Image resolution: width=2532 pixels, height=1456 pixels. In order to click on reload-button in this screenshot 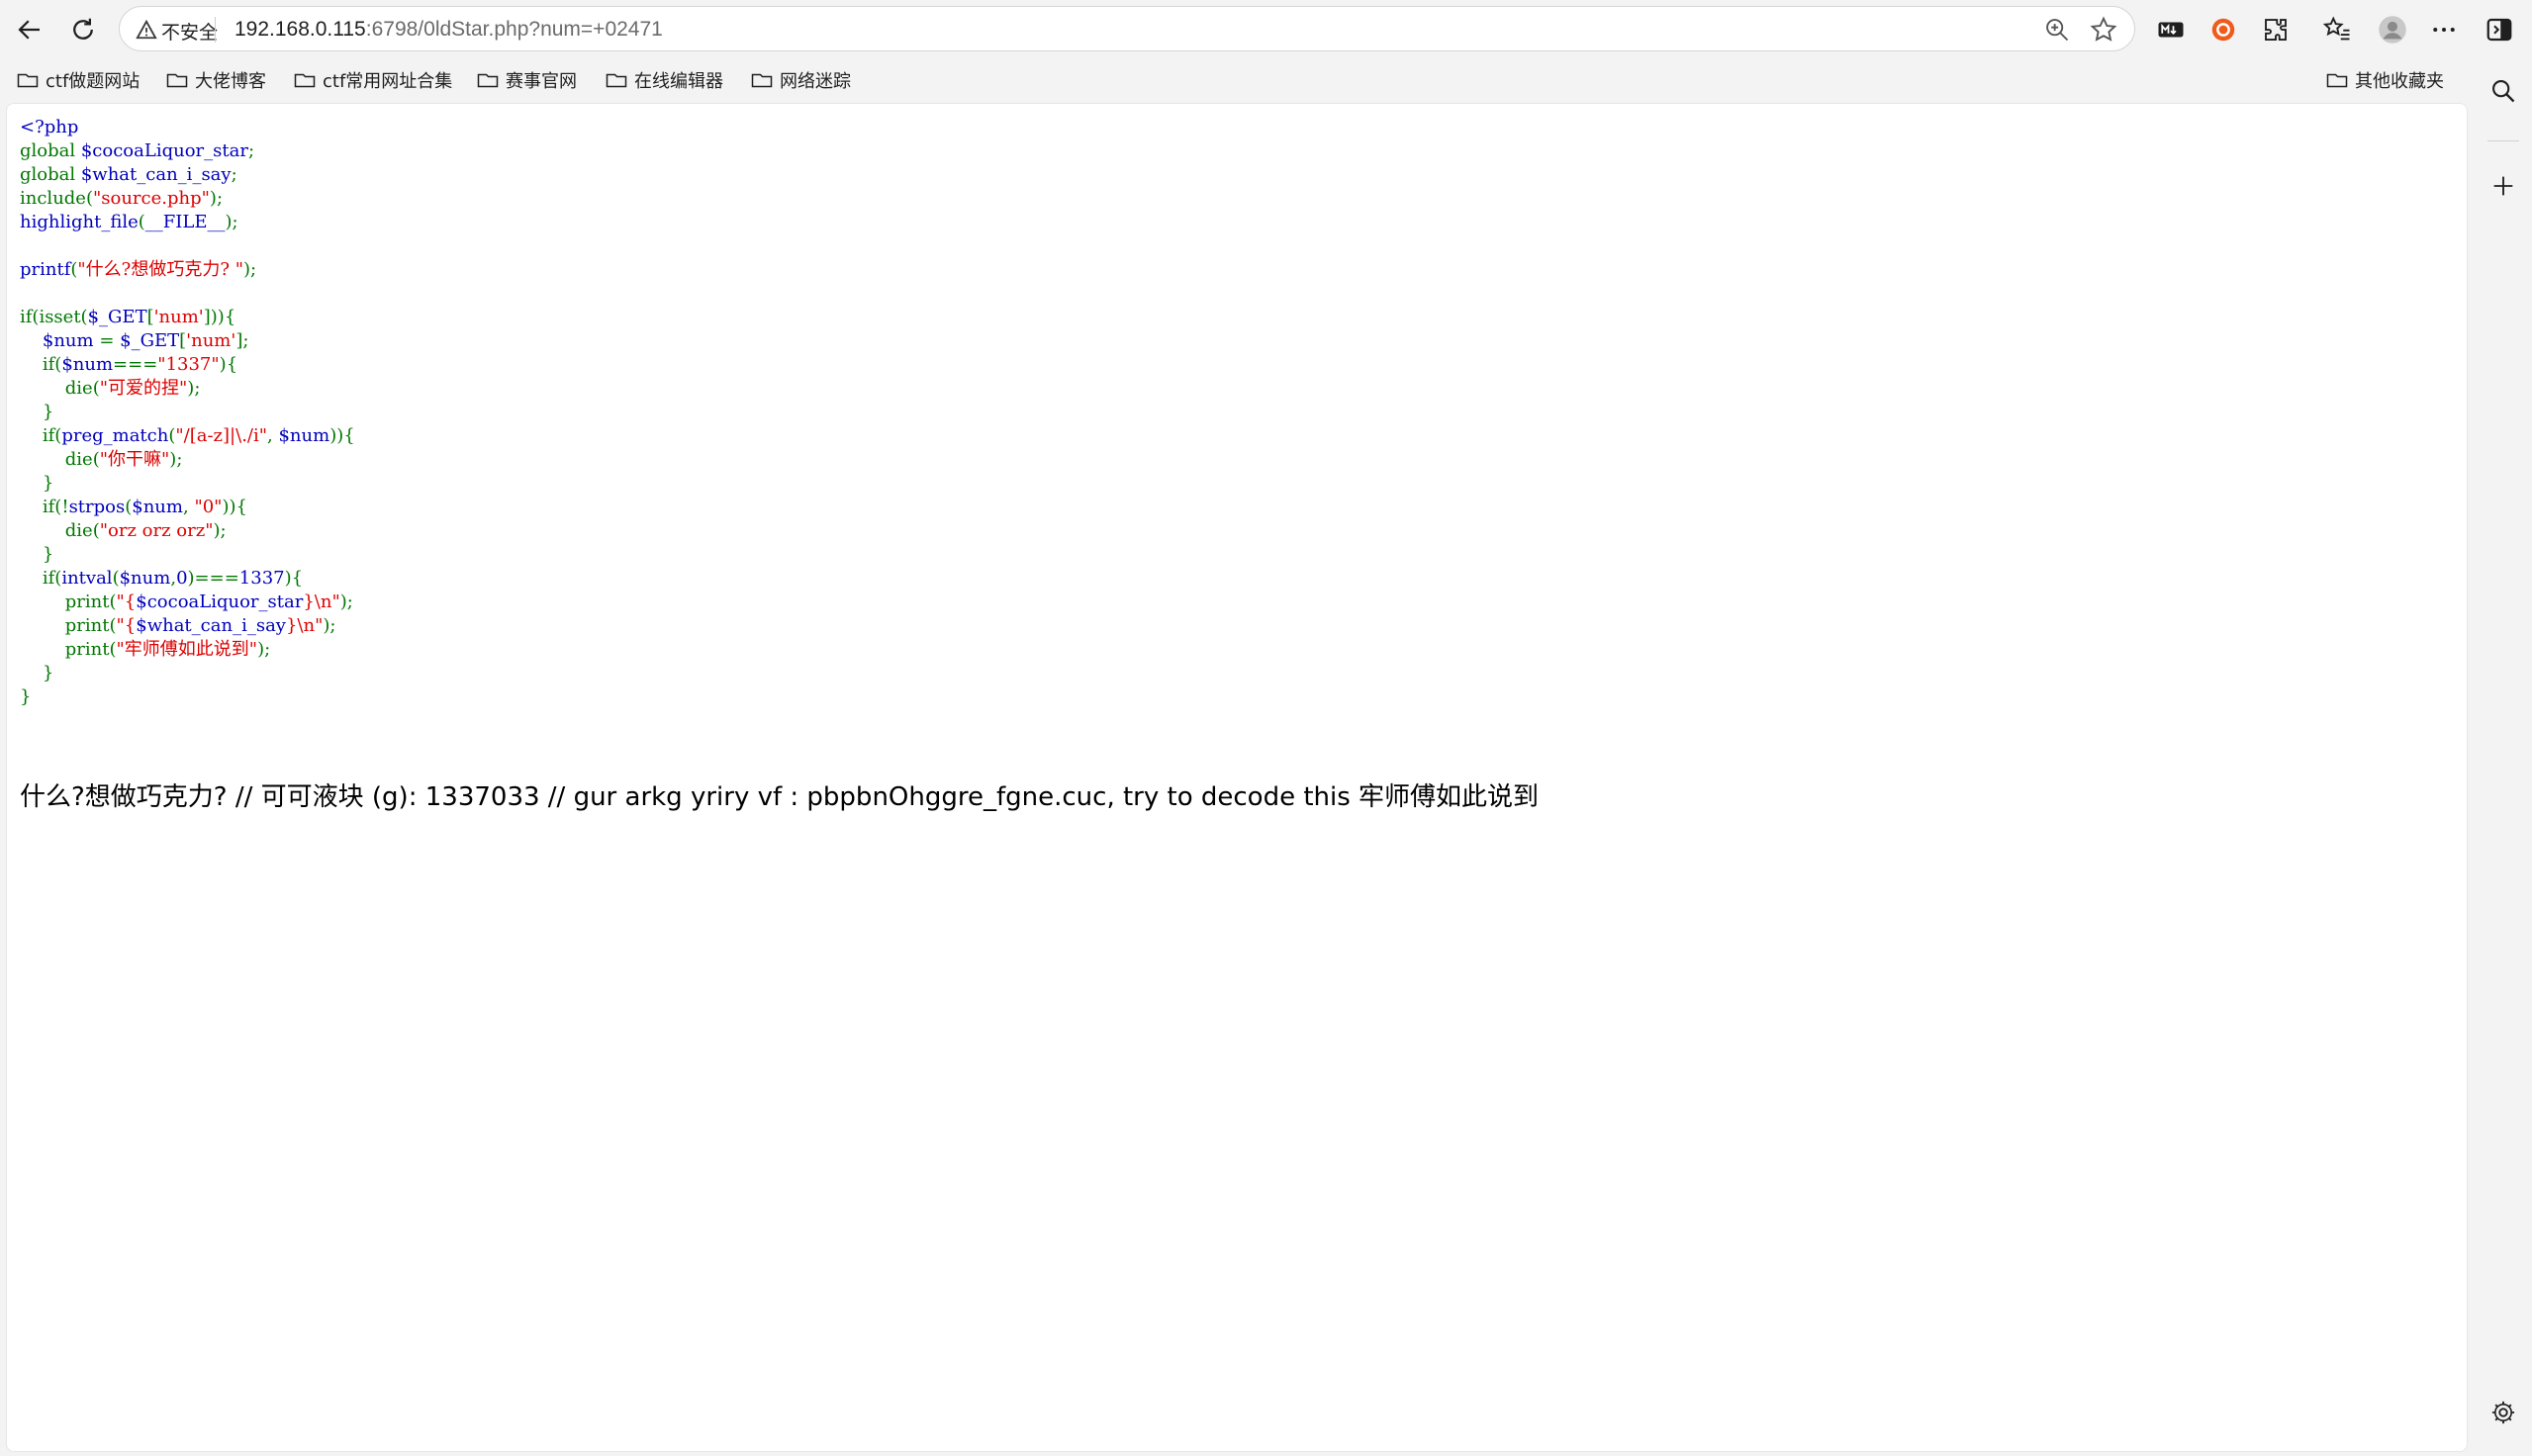, I will do `click(83, 29)`.